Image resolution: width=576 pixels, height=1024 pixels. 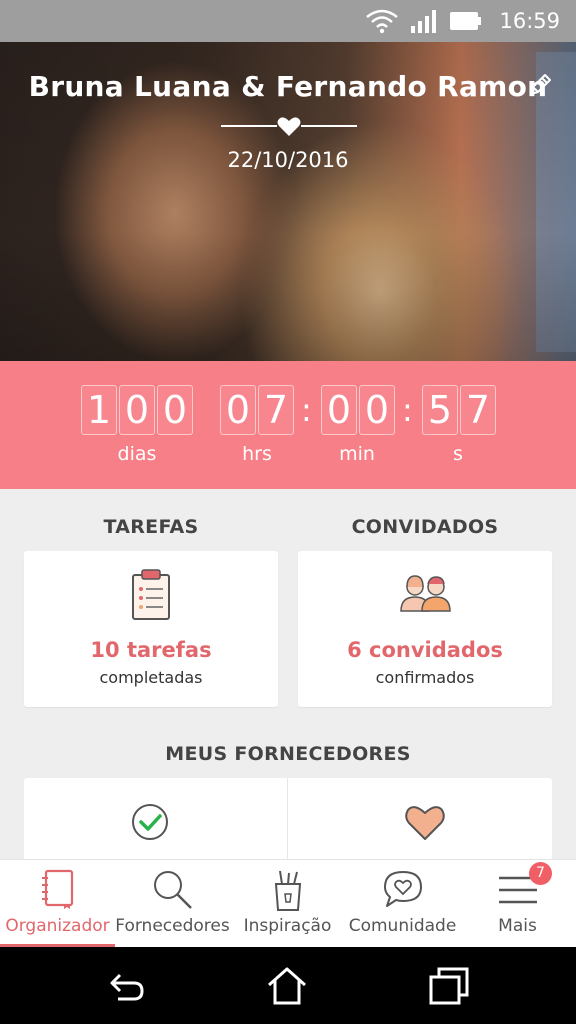 What do you see at coordinates (151, 527) in the screenshot?
I see `tasks-title: TAREFAS` at bounding box center [151, 527].